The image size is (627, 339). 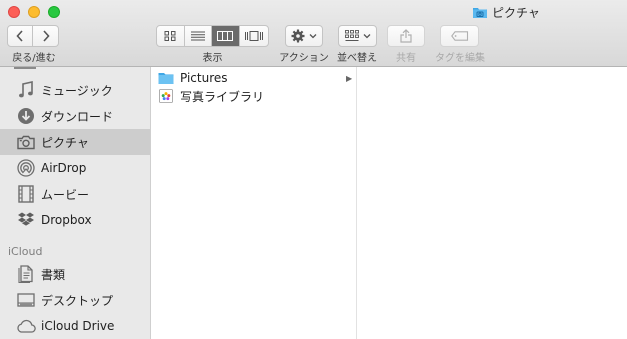 I want to click on sidebar-item-movies: ムービー, so click(x=75, y=194).